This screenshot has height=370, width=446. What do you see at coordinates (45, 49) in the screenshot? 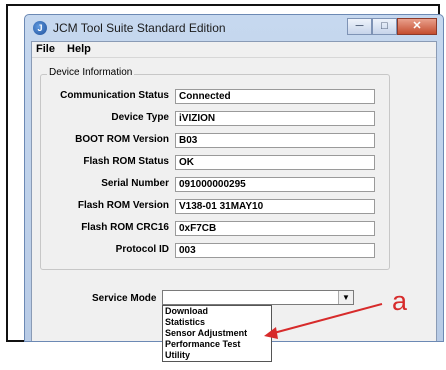
I see `menu-file: File` at bounding box center [45, 49].